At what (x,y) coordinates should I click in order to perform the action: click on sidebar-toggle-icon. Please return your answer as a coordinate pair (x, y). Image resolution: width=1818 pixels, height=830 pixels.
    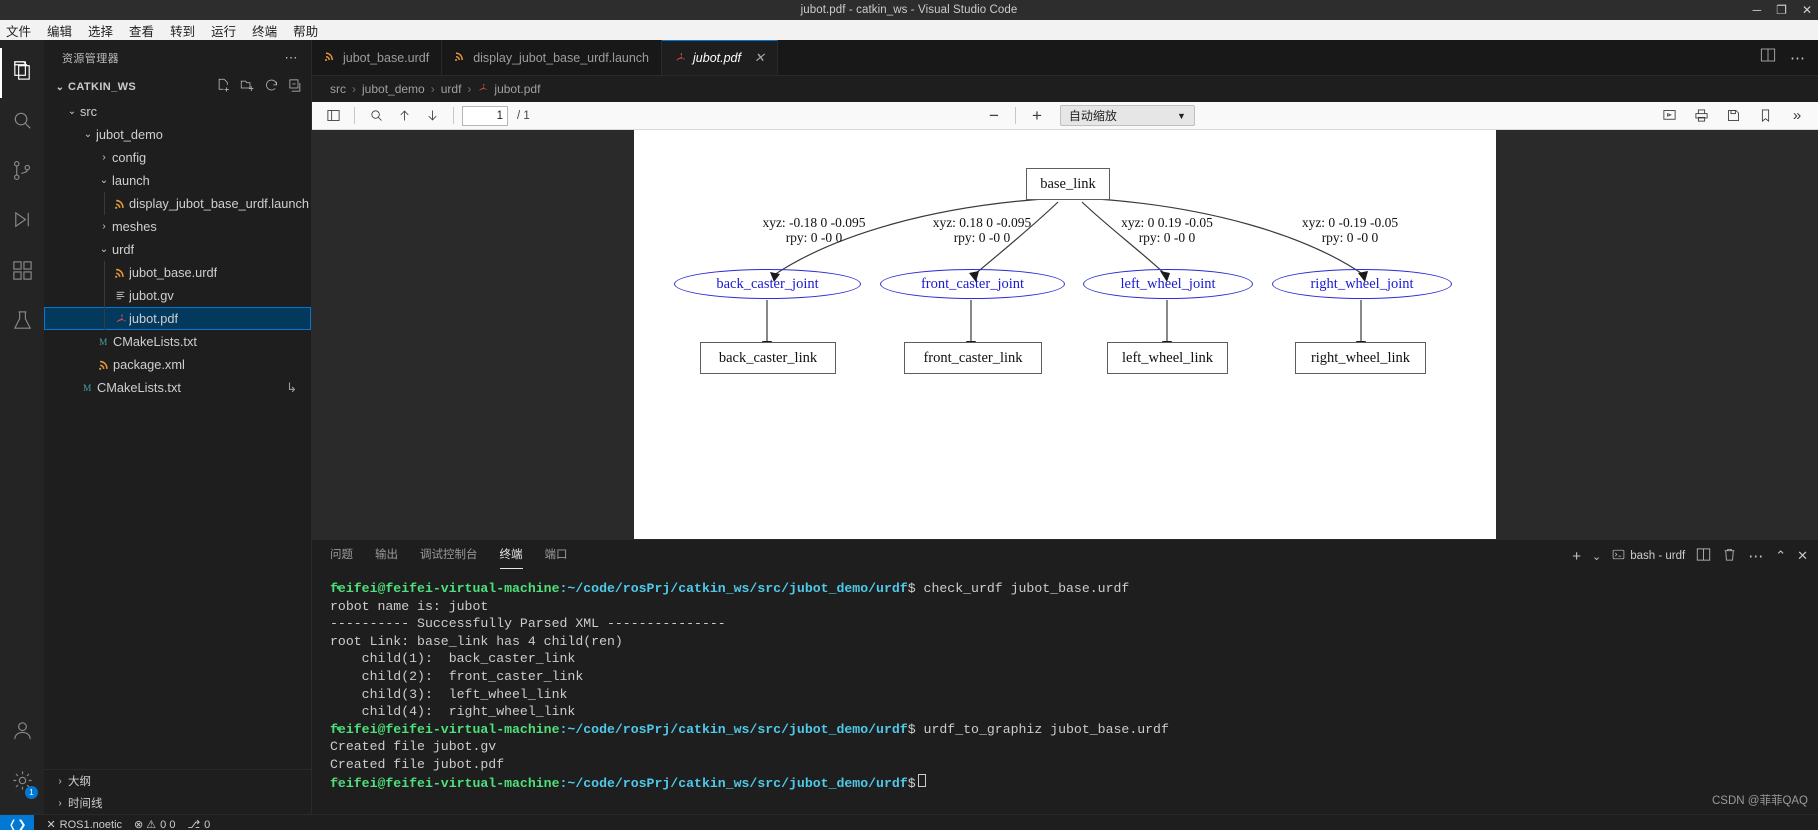
    Looking at the image, I should click on (333, 116).